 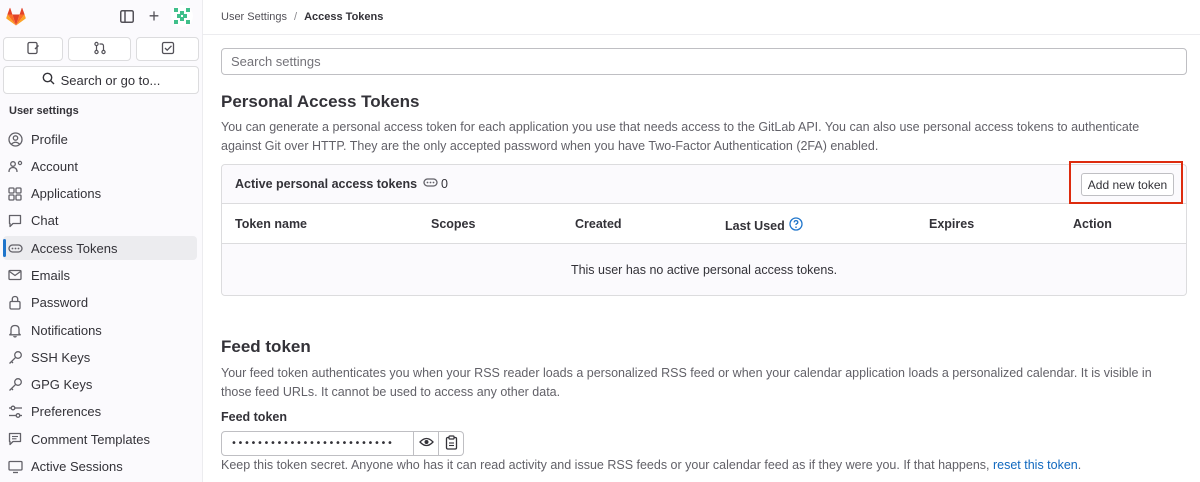 I want to click on reveal-token-button, so click(x=426, y=443).